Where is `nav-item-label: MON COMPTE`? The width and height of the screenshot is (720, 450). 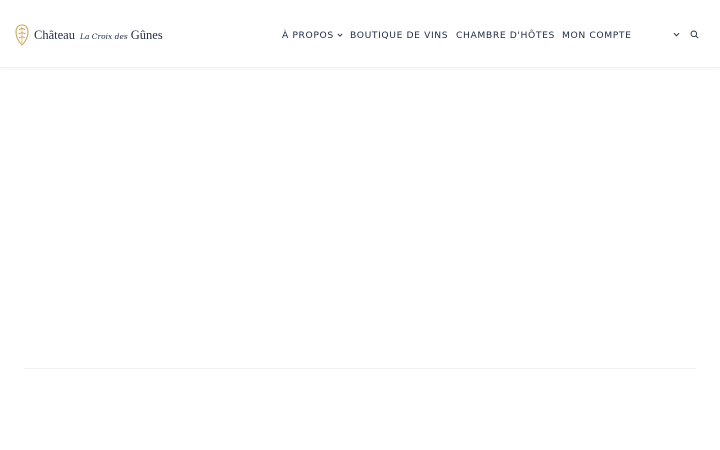 nav-item-label: MON COMPTE is located at coordinates (597, 35).